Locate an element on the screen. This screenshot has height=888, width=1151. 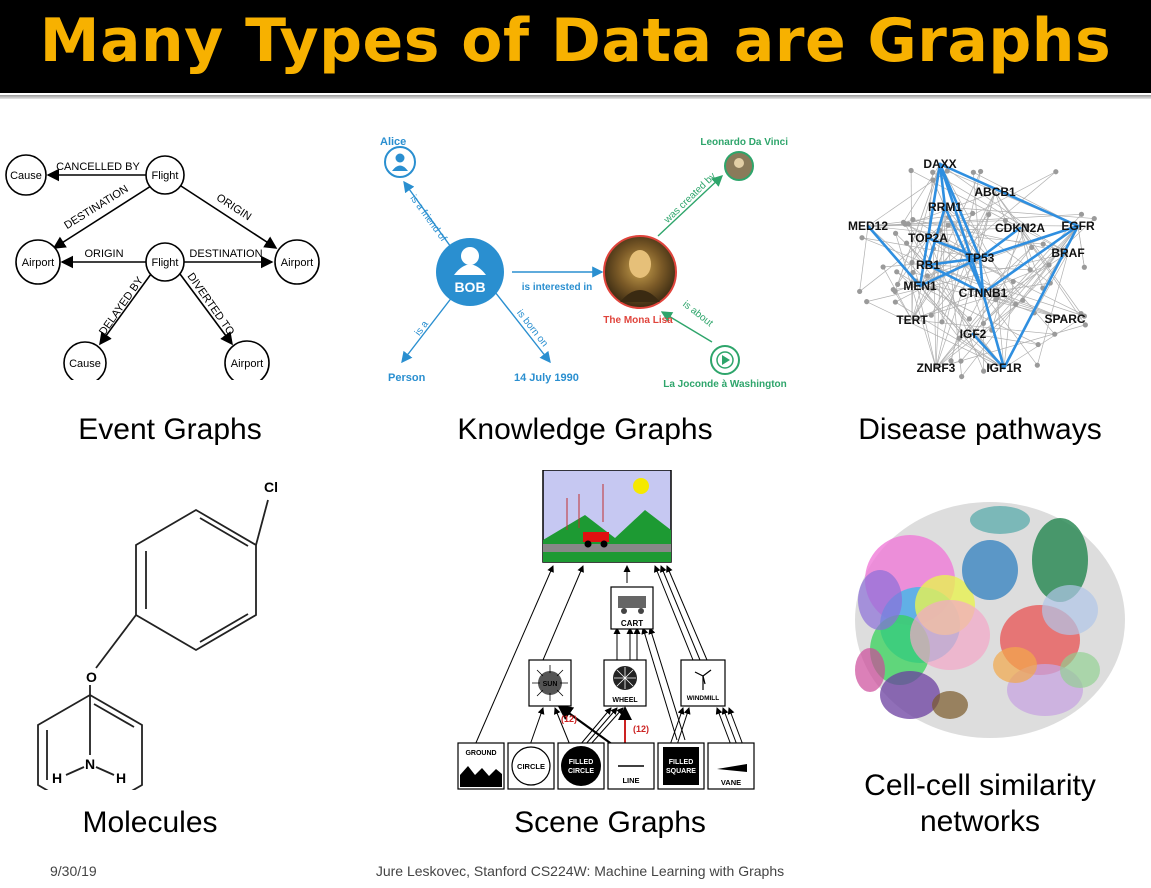
atom-o: O is located at coordinates (91, 677).